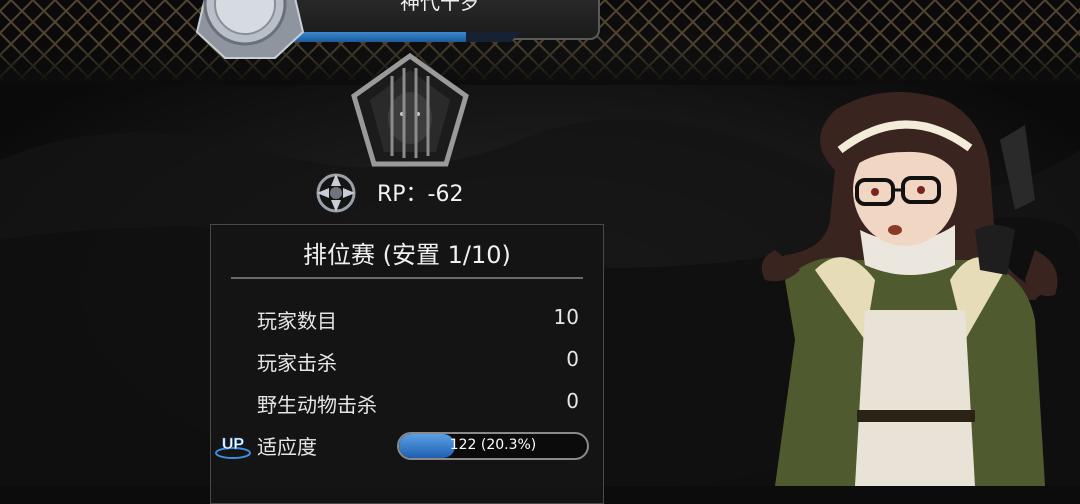  Describe the element at coordinates (440, 7) in the screenshot. I see `player-name: 神代千岁` at that location.